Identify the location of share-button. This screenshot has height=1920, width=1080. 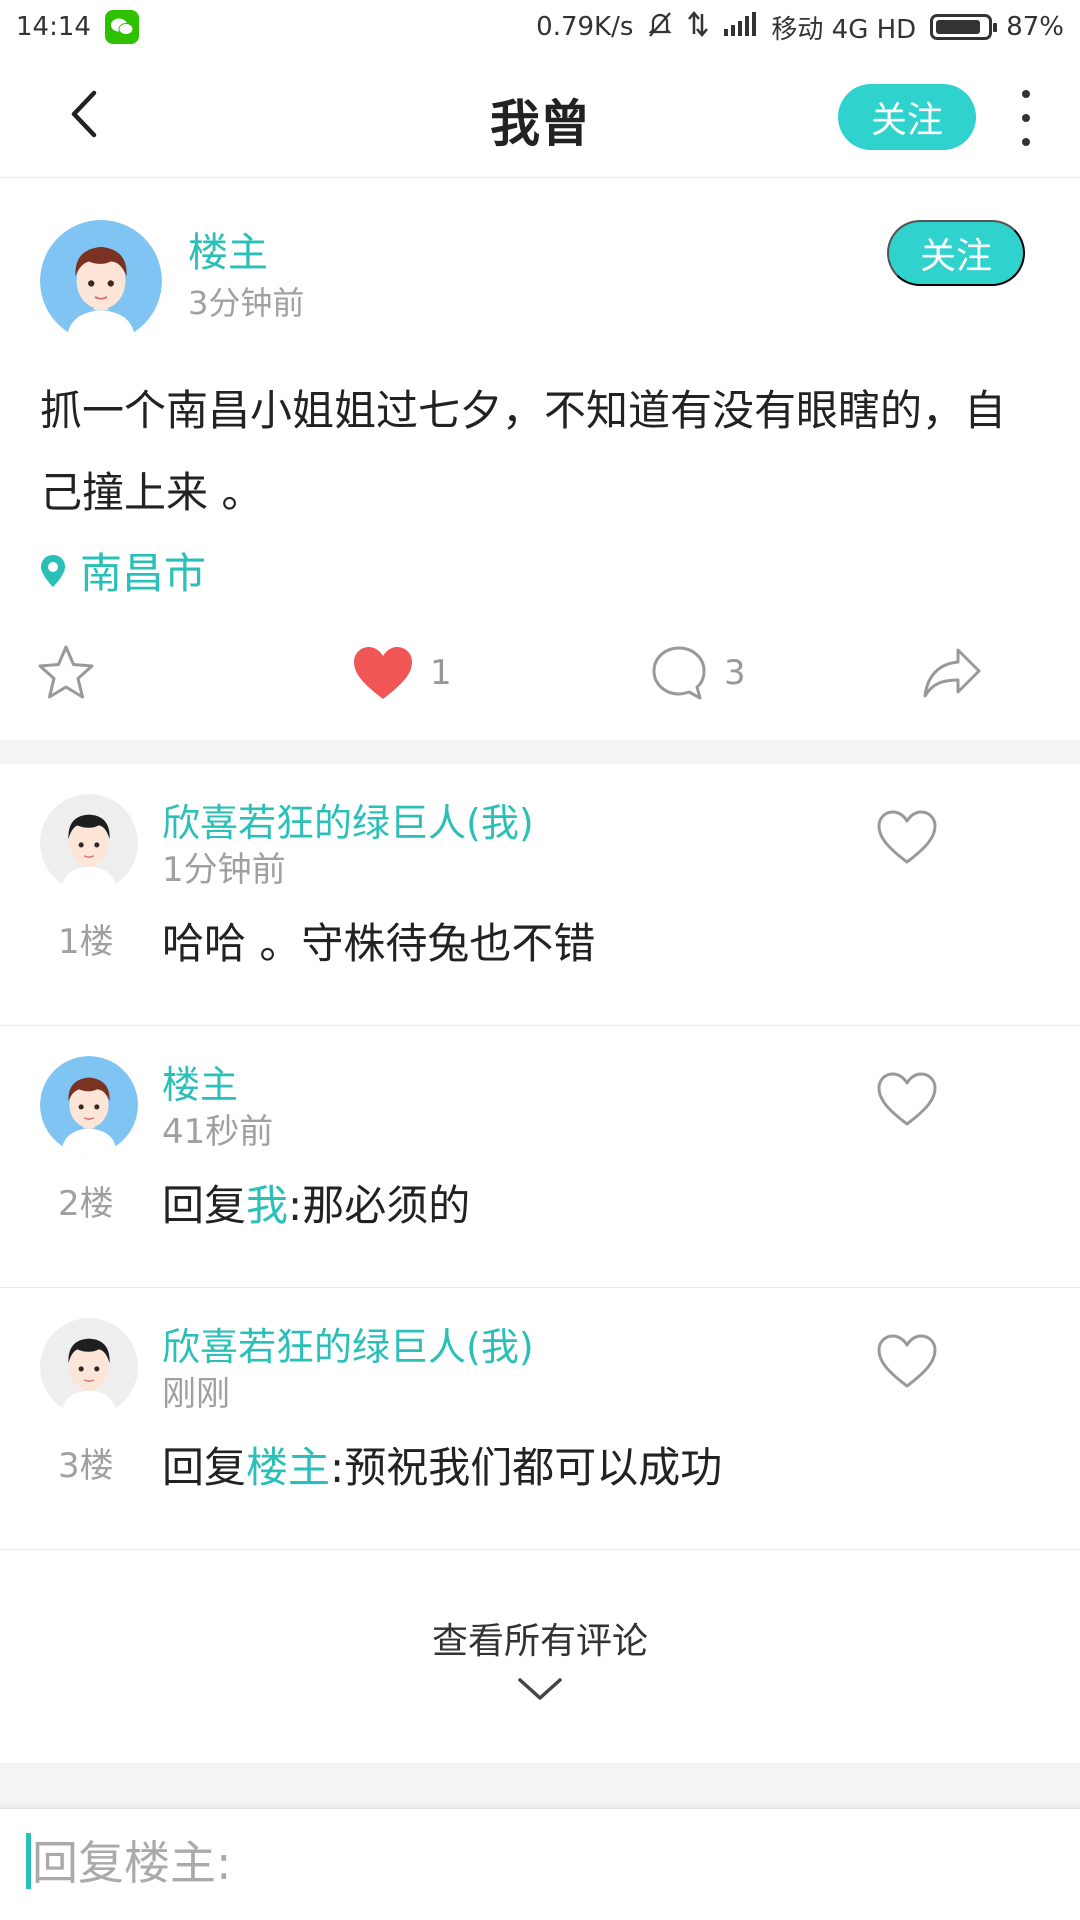
(952, 673).